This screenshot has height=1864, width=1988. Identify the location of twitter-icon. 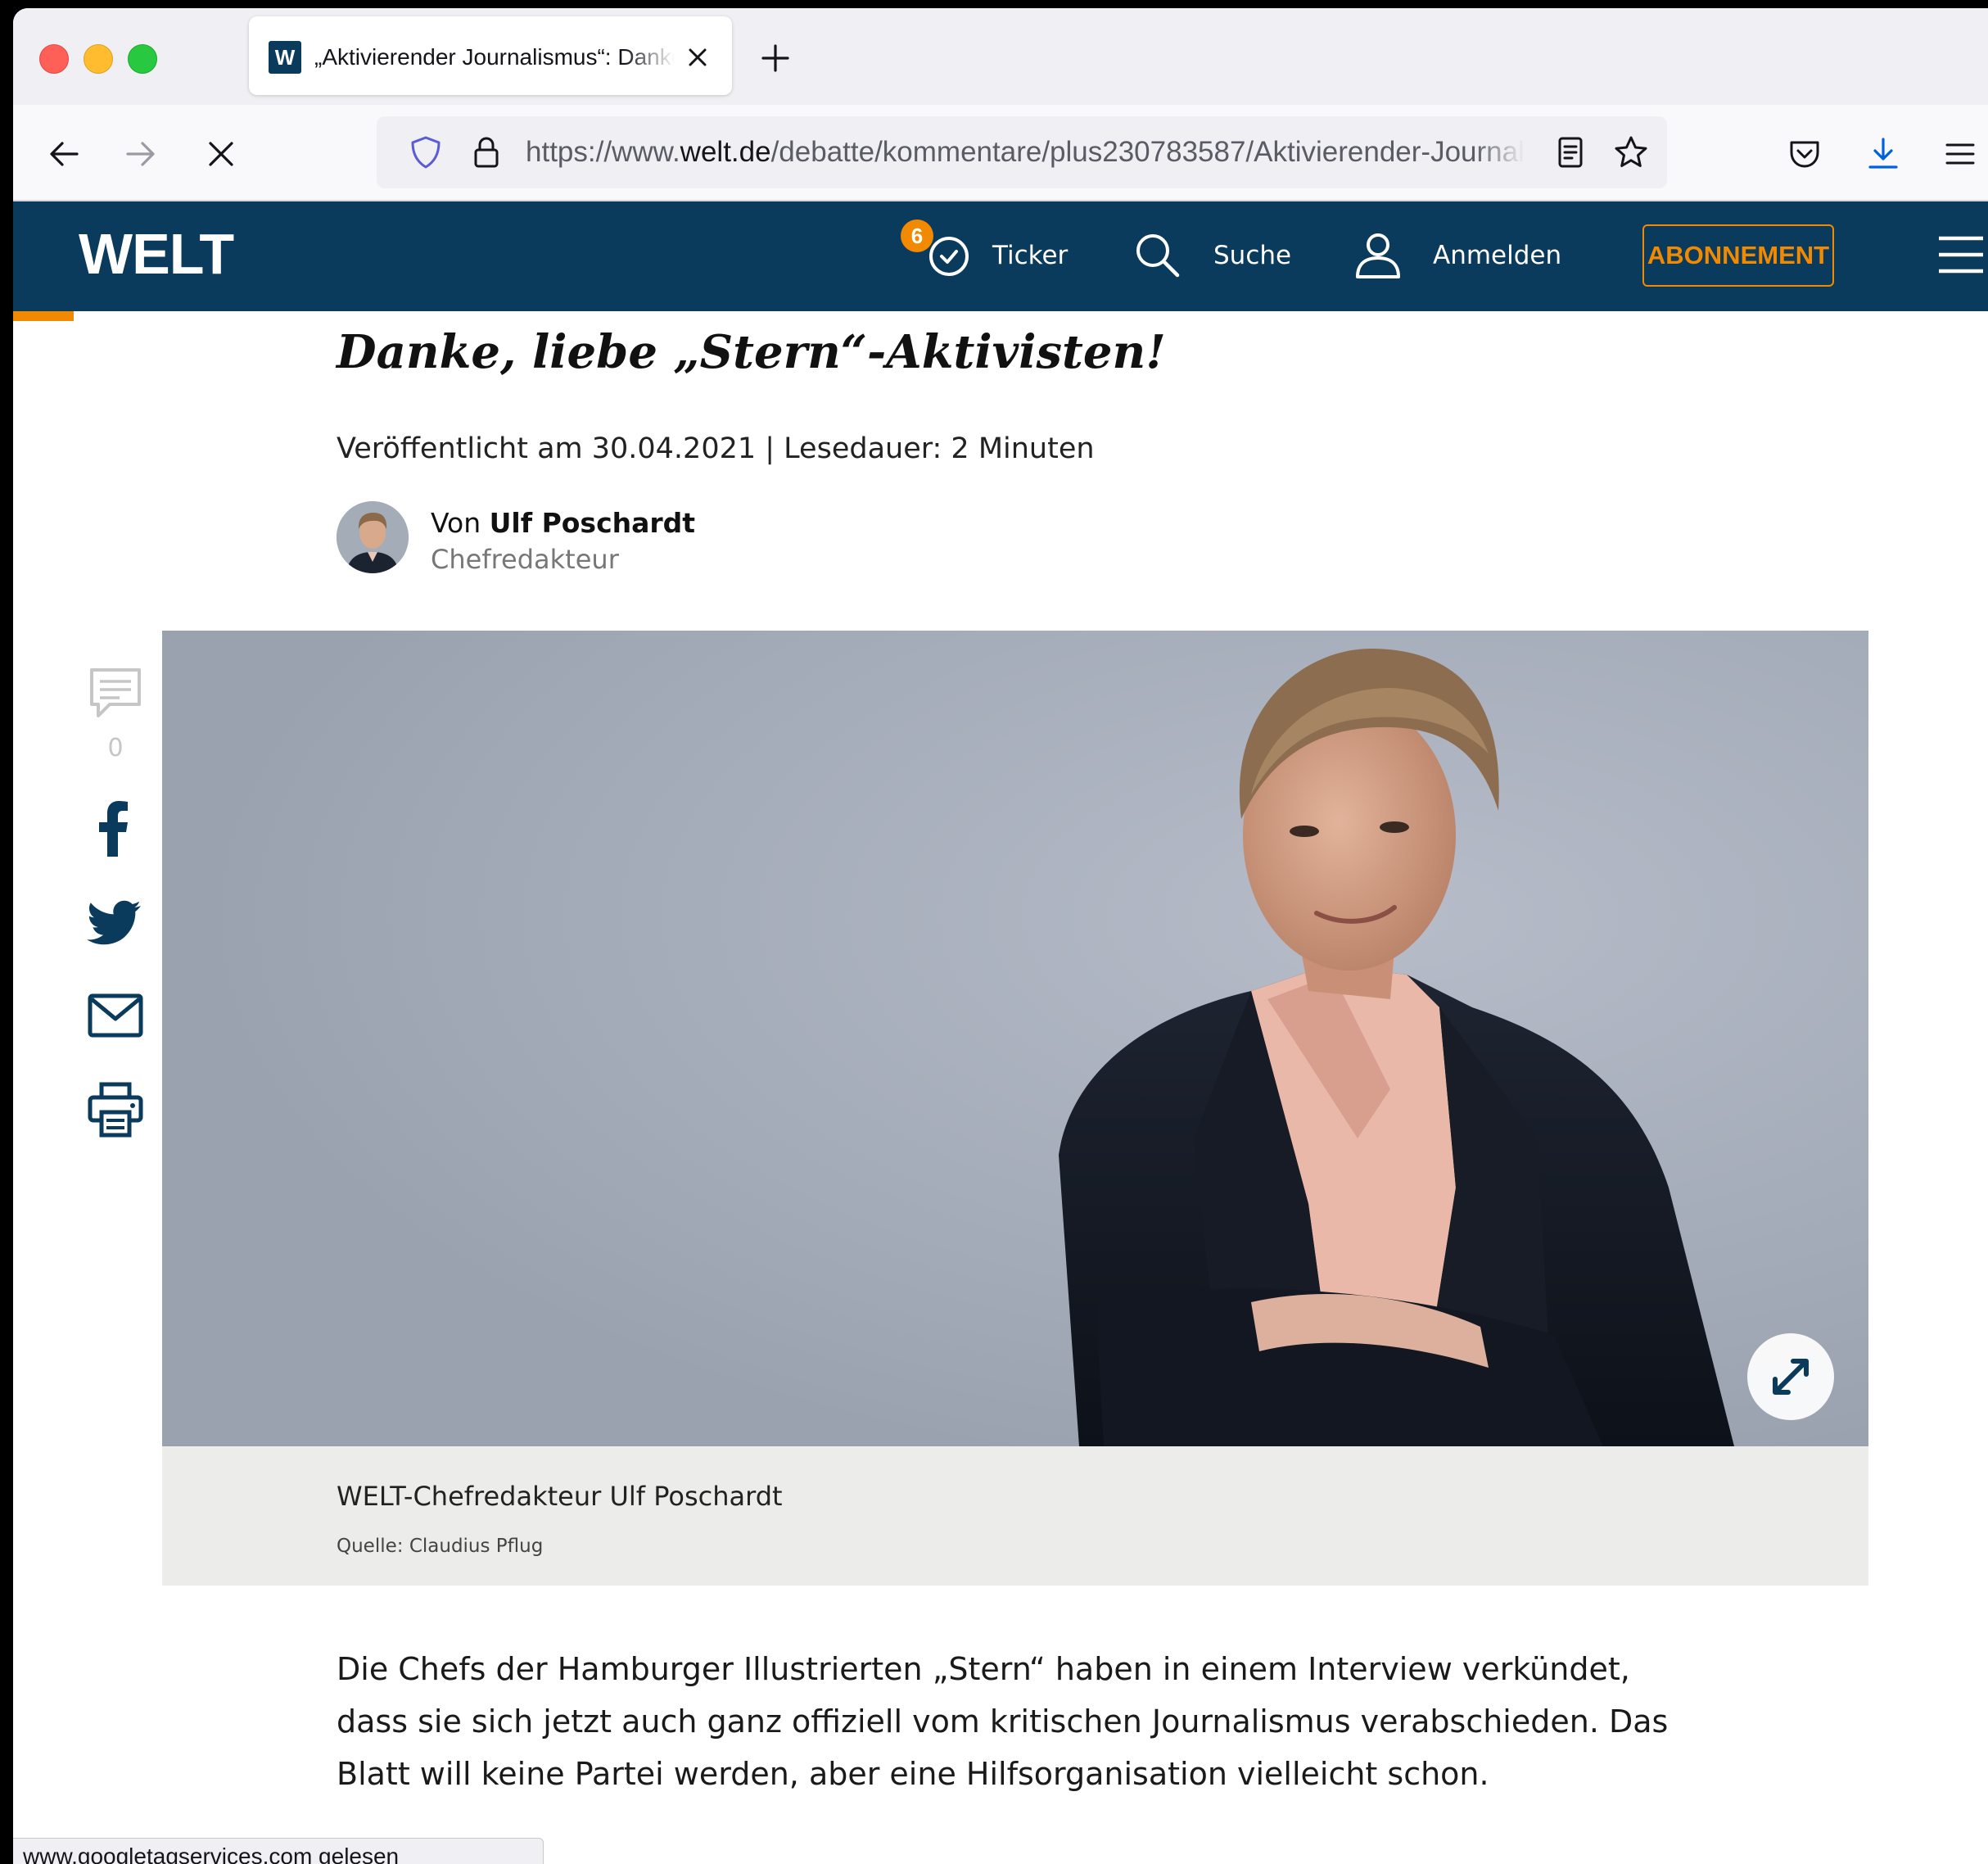
(115, 923).